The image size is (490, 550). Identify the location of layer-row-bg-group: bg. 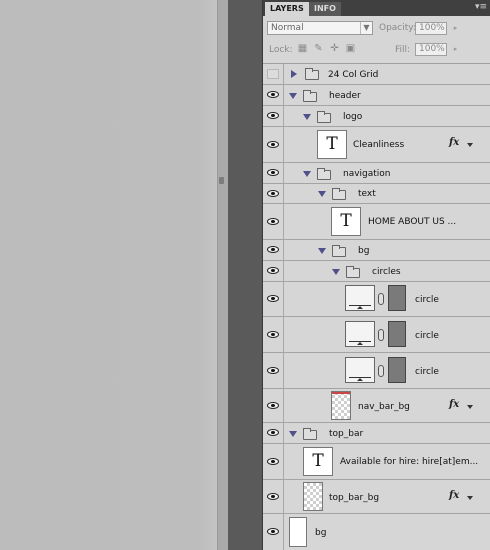
(376, 250).